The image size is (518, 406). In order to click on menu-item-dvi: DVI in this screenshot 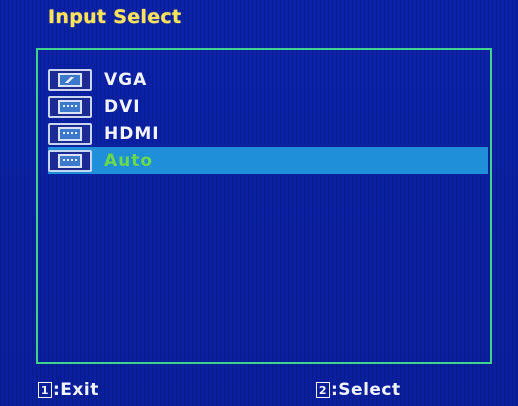, I will do `click(268, 106)`.